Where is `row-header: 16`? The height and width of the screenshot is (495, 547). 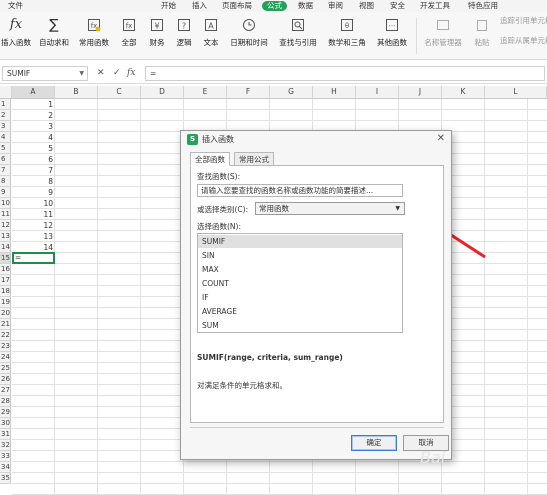
row-header: 16 is located at coordinates (5, 269).